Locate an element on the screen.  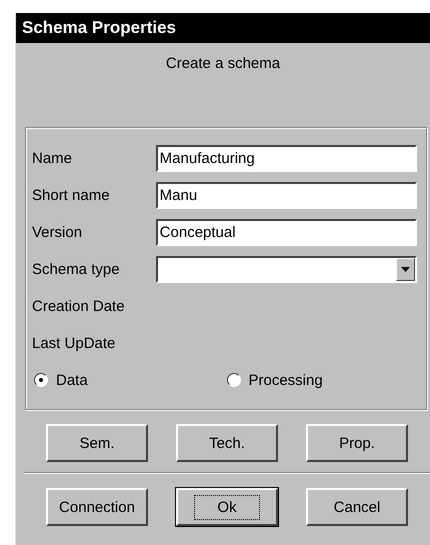
field-label: Creation Date is located at coordinates (79, 306).